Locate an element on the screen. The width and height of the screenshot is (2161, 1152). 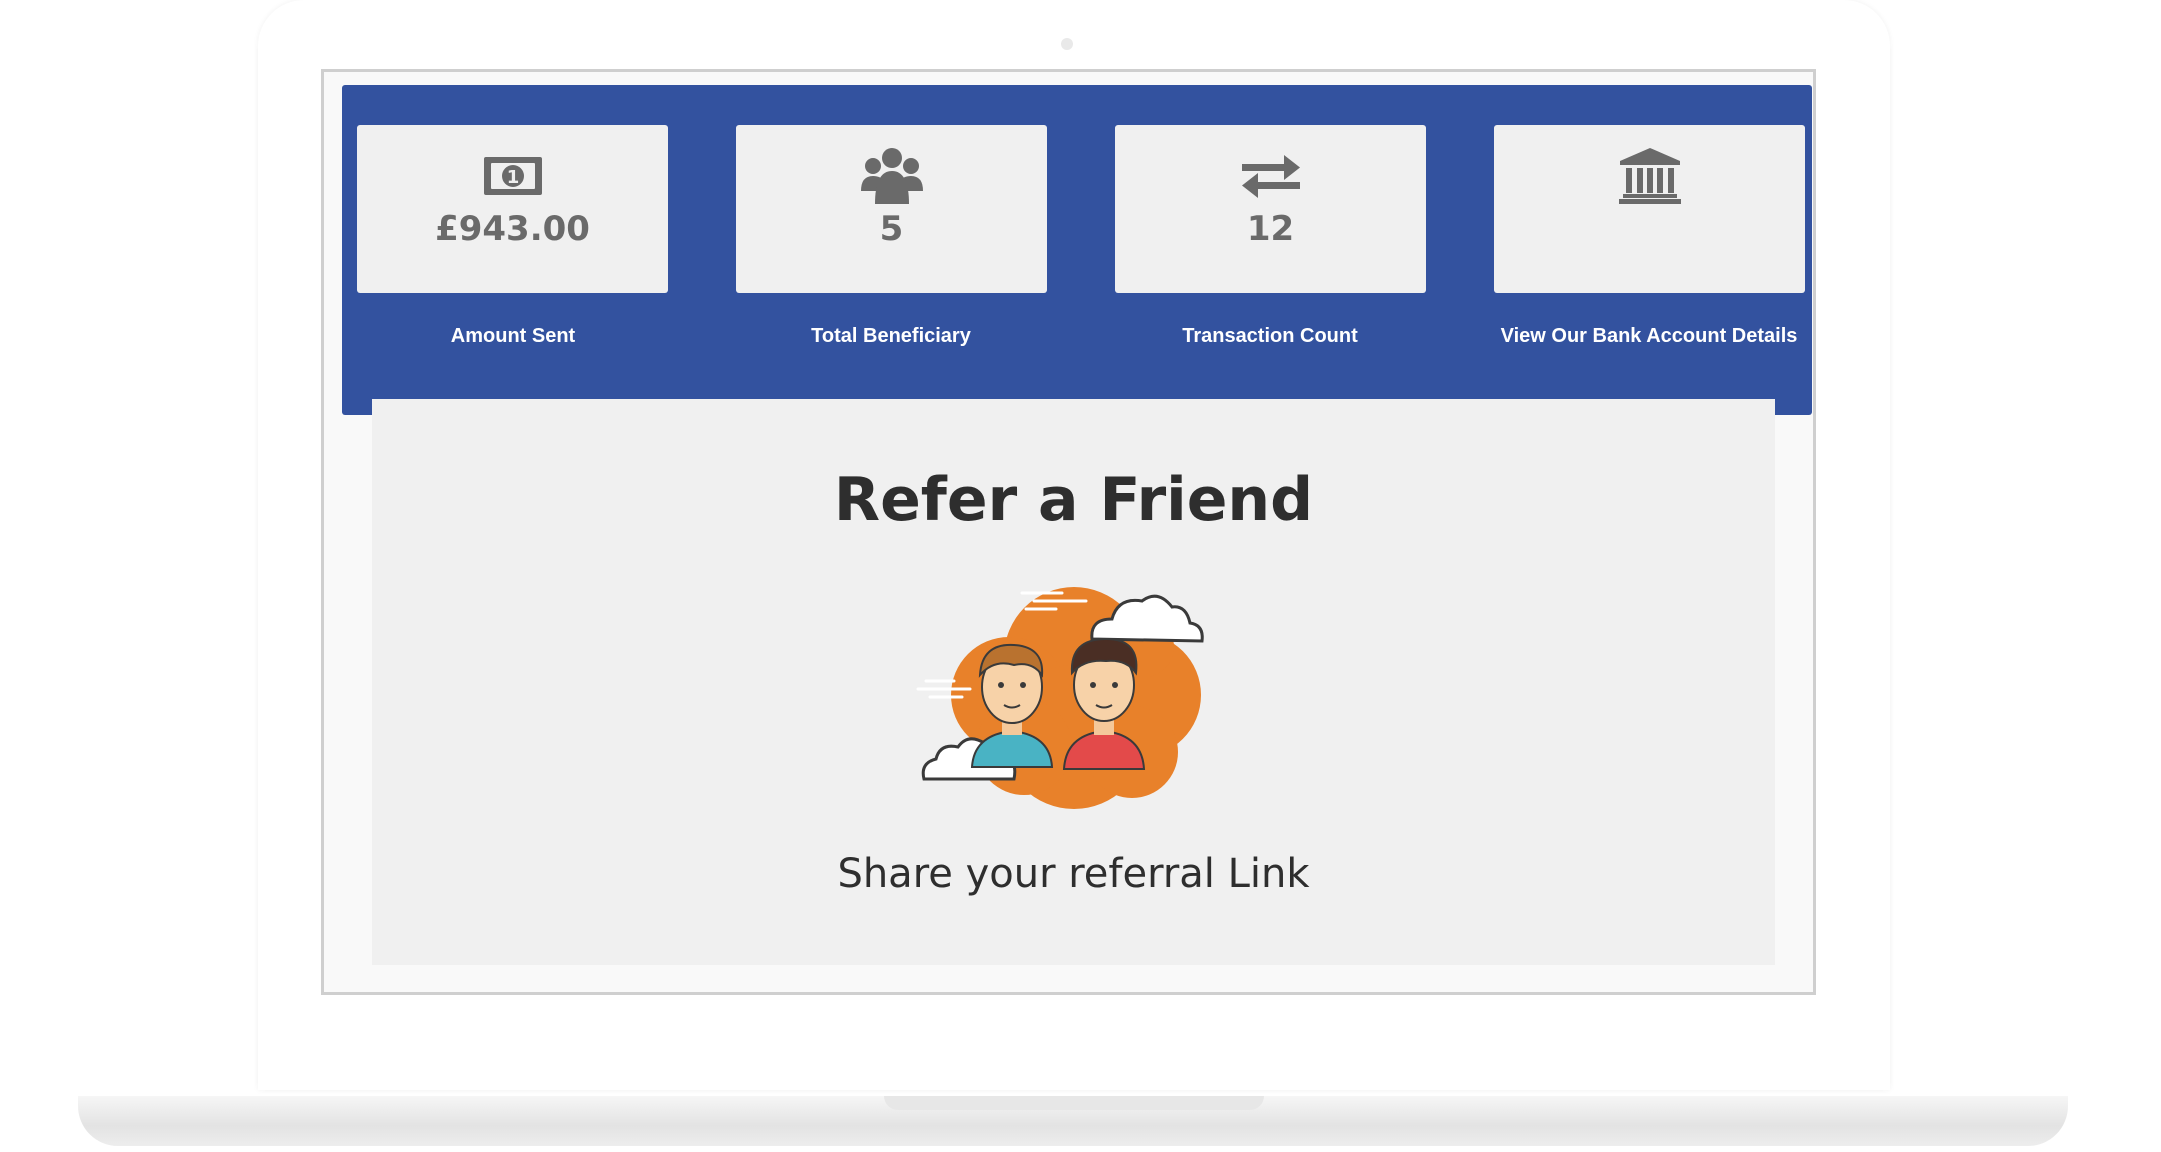
amount-sent-value: £943.00 is located at coordinates (512, 229).